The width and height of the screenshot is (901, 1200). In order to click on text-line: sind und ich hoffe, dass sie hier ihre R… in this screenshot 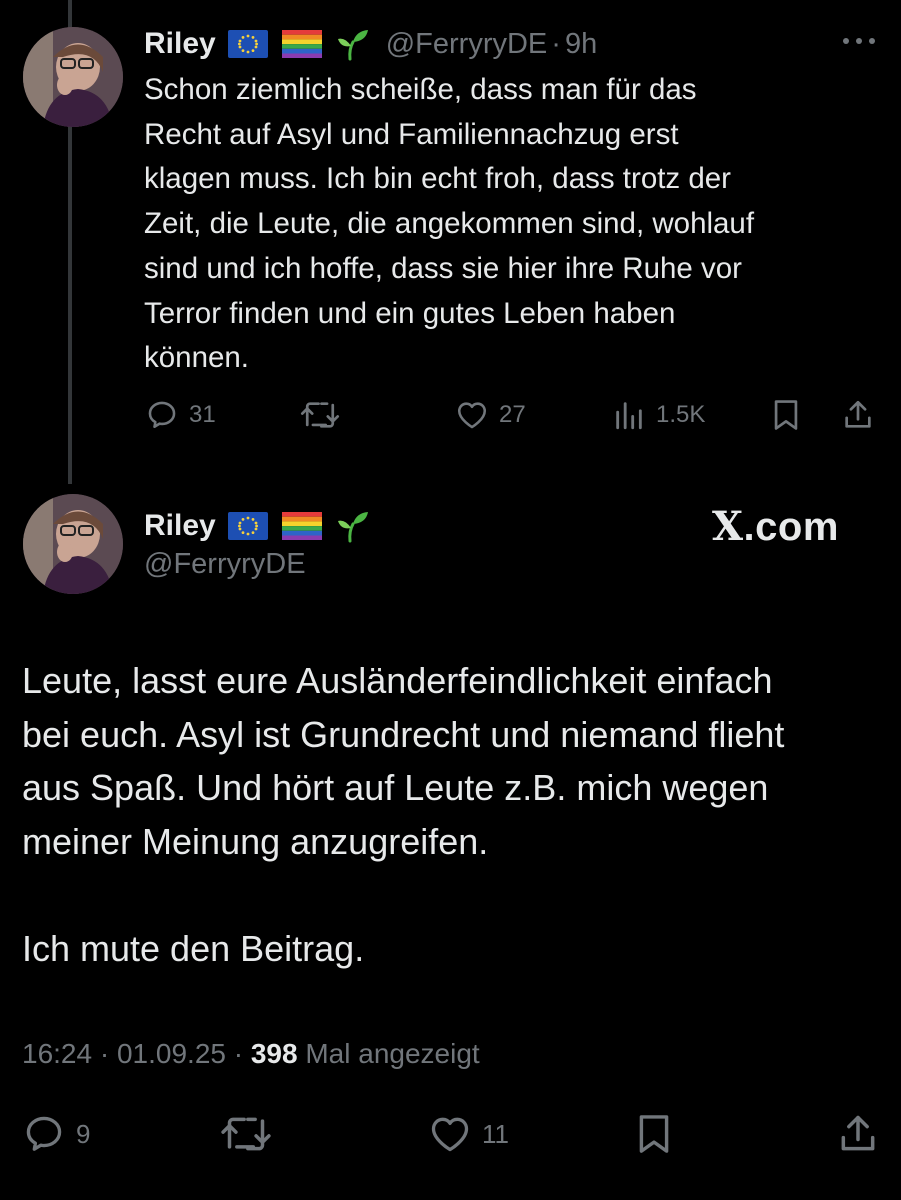, I will do `click(443, 268)`.